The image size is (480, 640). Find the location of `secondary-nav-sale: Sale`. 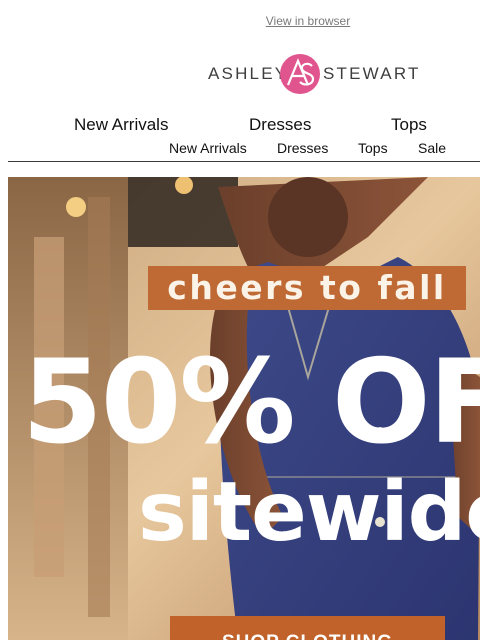

secondary-nav-sale: Sale is located at coordinates (432, 148).